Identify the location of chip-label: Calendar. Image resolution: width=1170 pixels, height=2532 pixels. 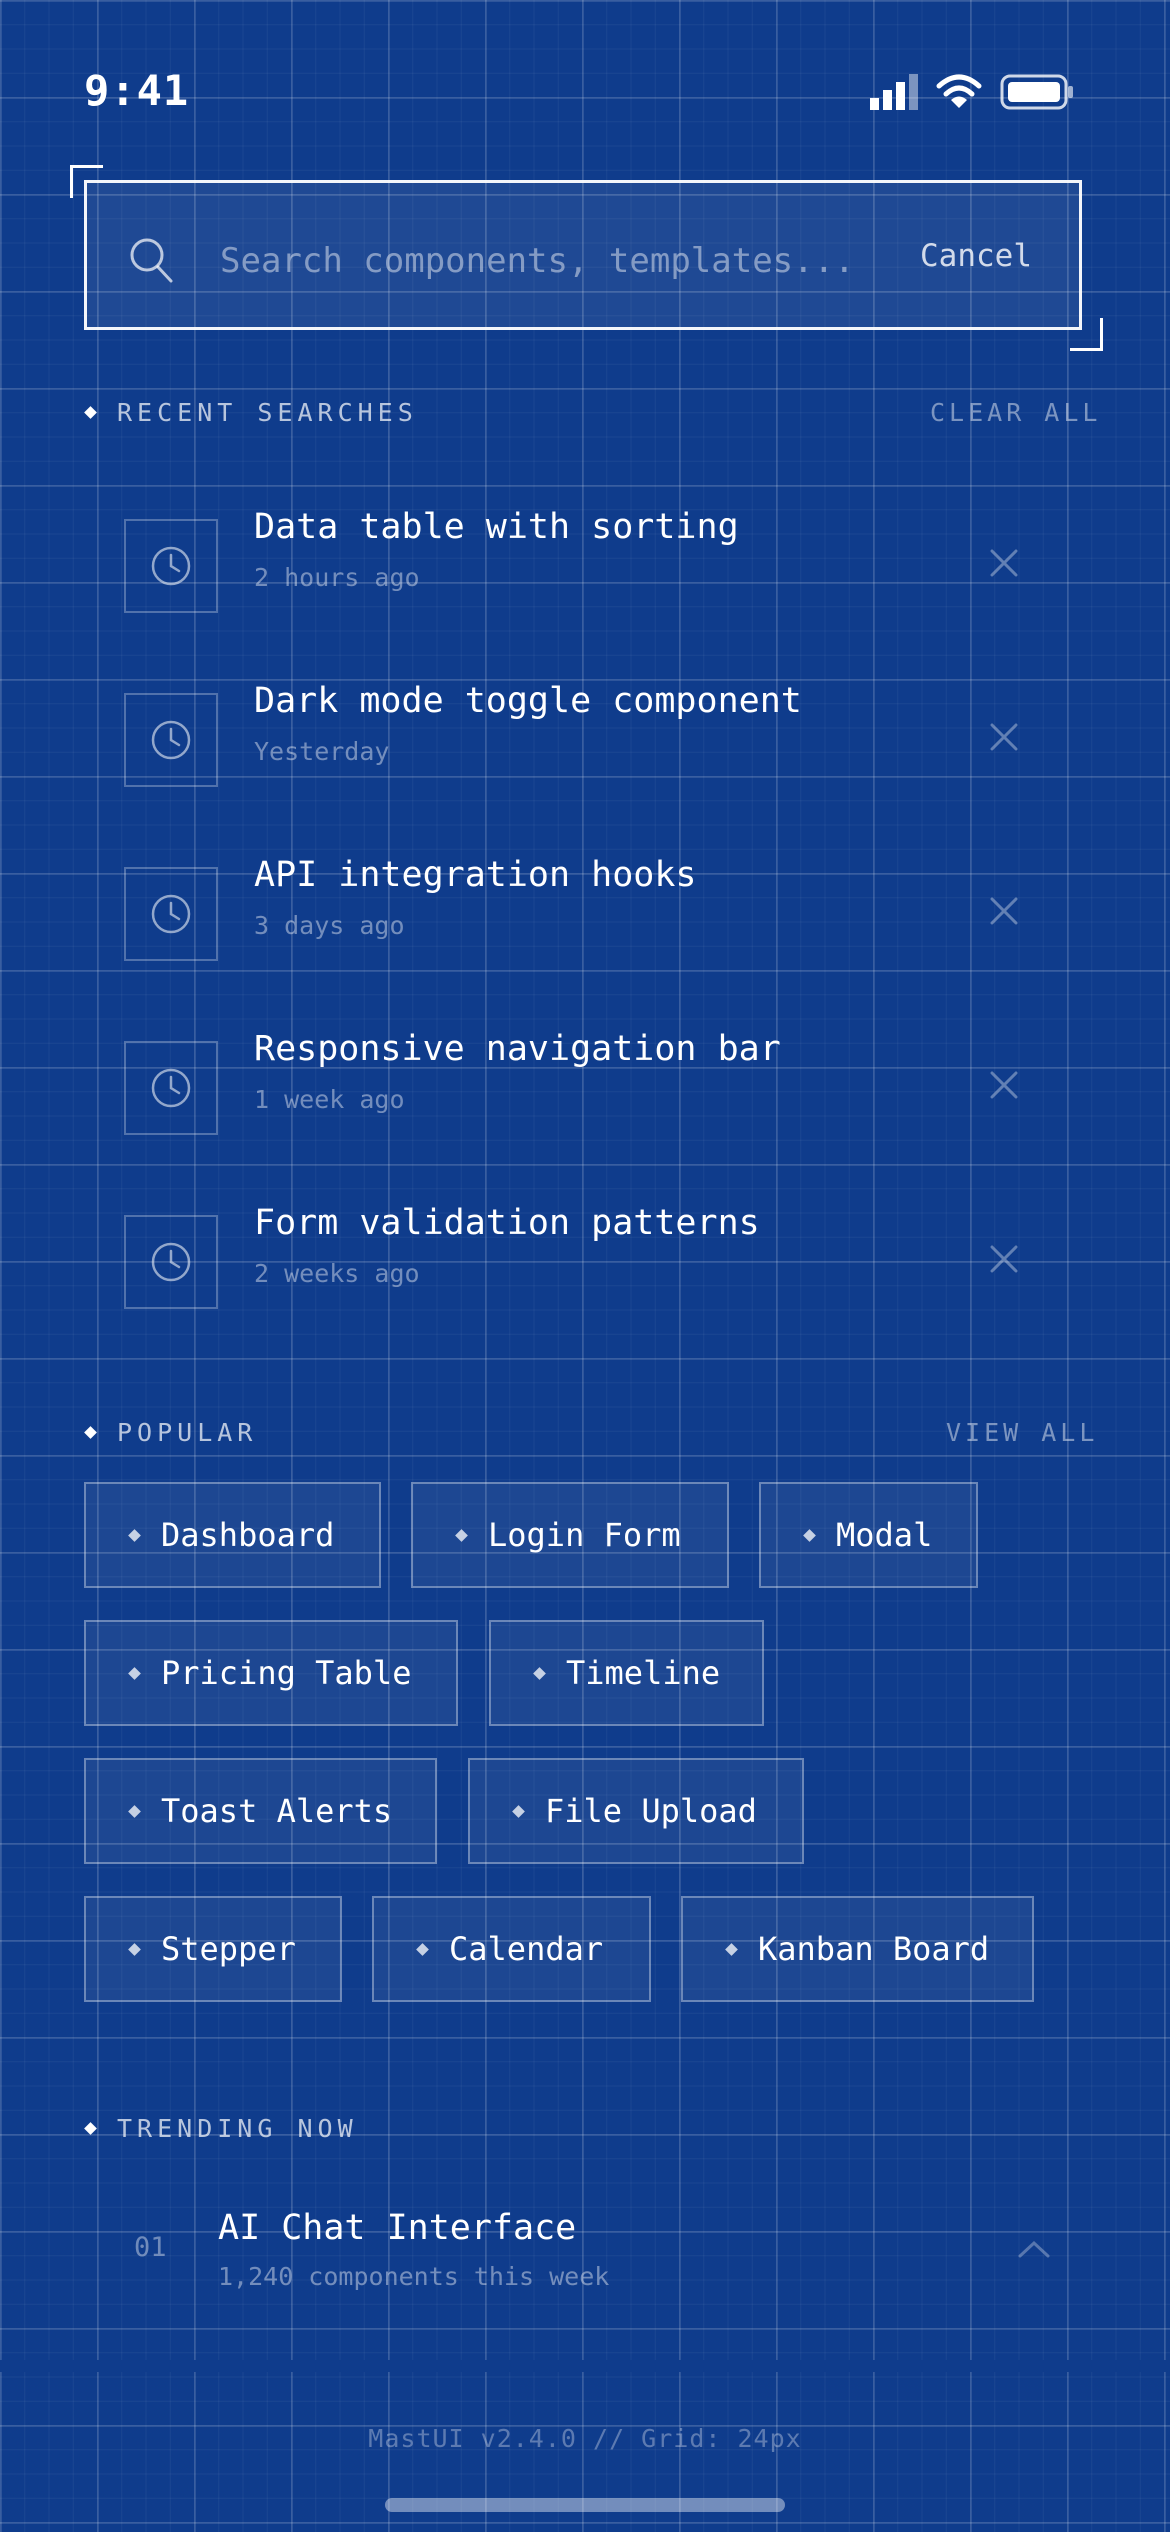
(526, 1949).